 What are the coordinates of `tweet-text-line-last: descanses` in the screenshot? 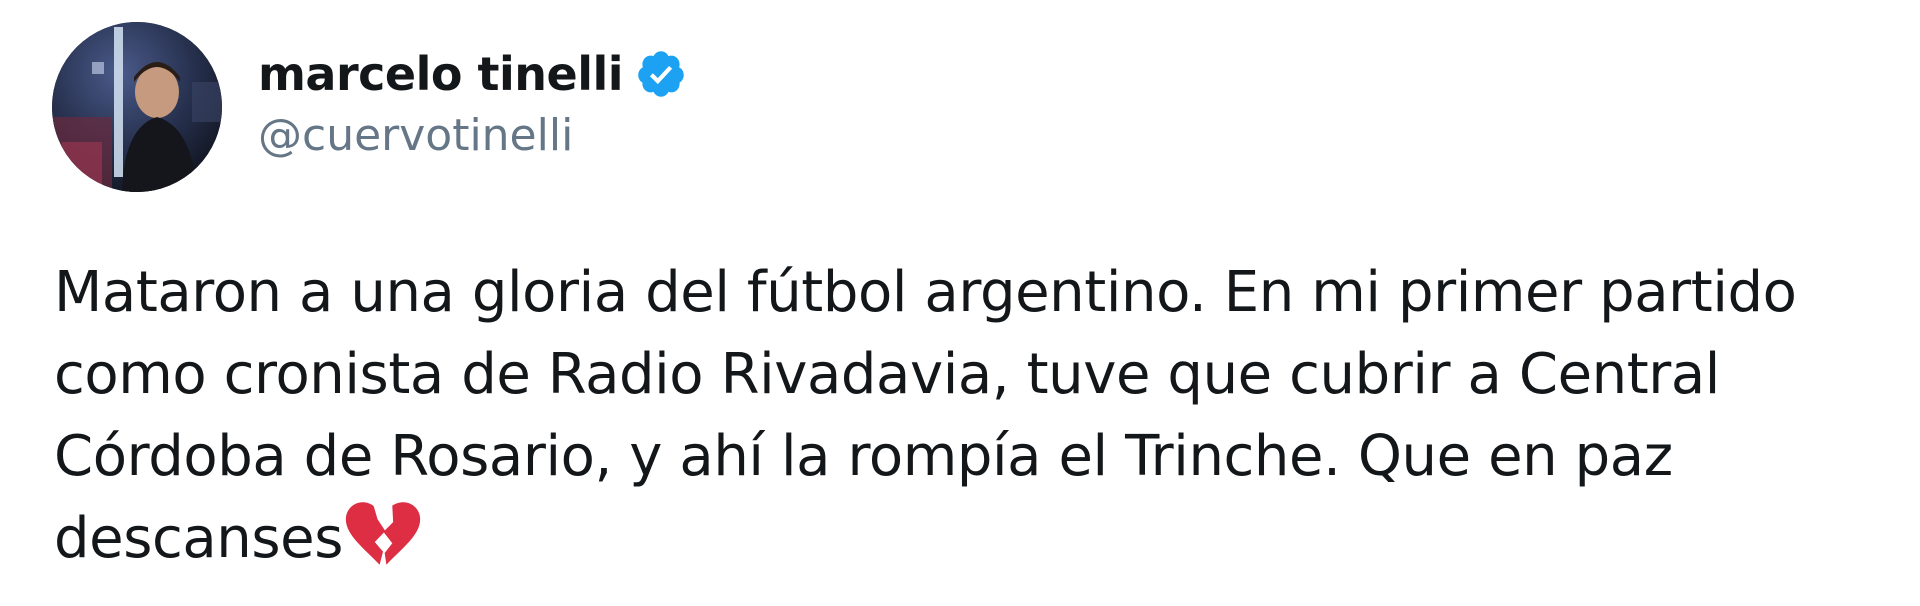 It's located at (974, 539).